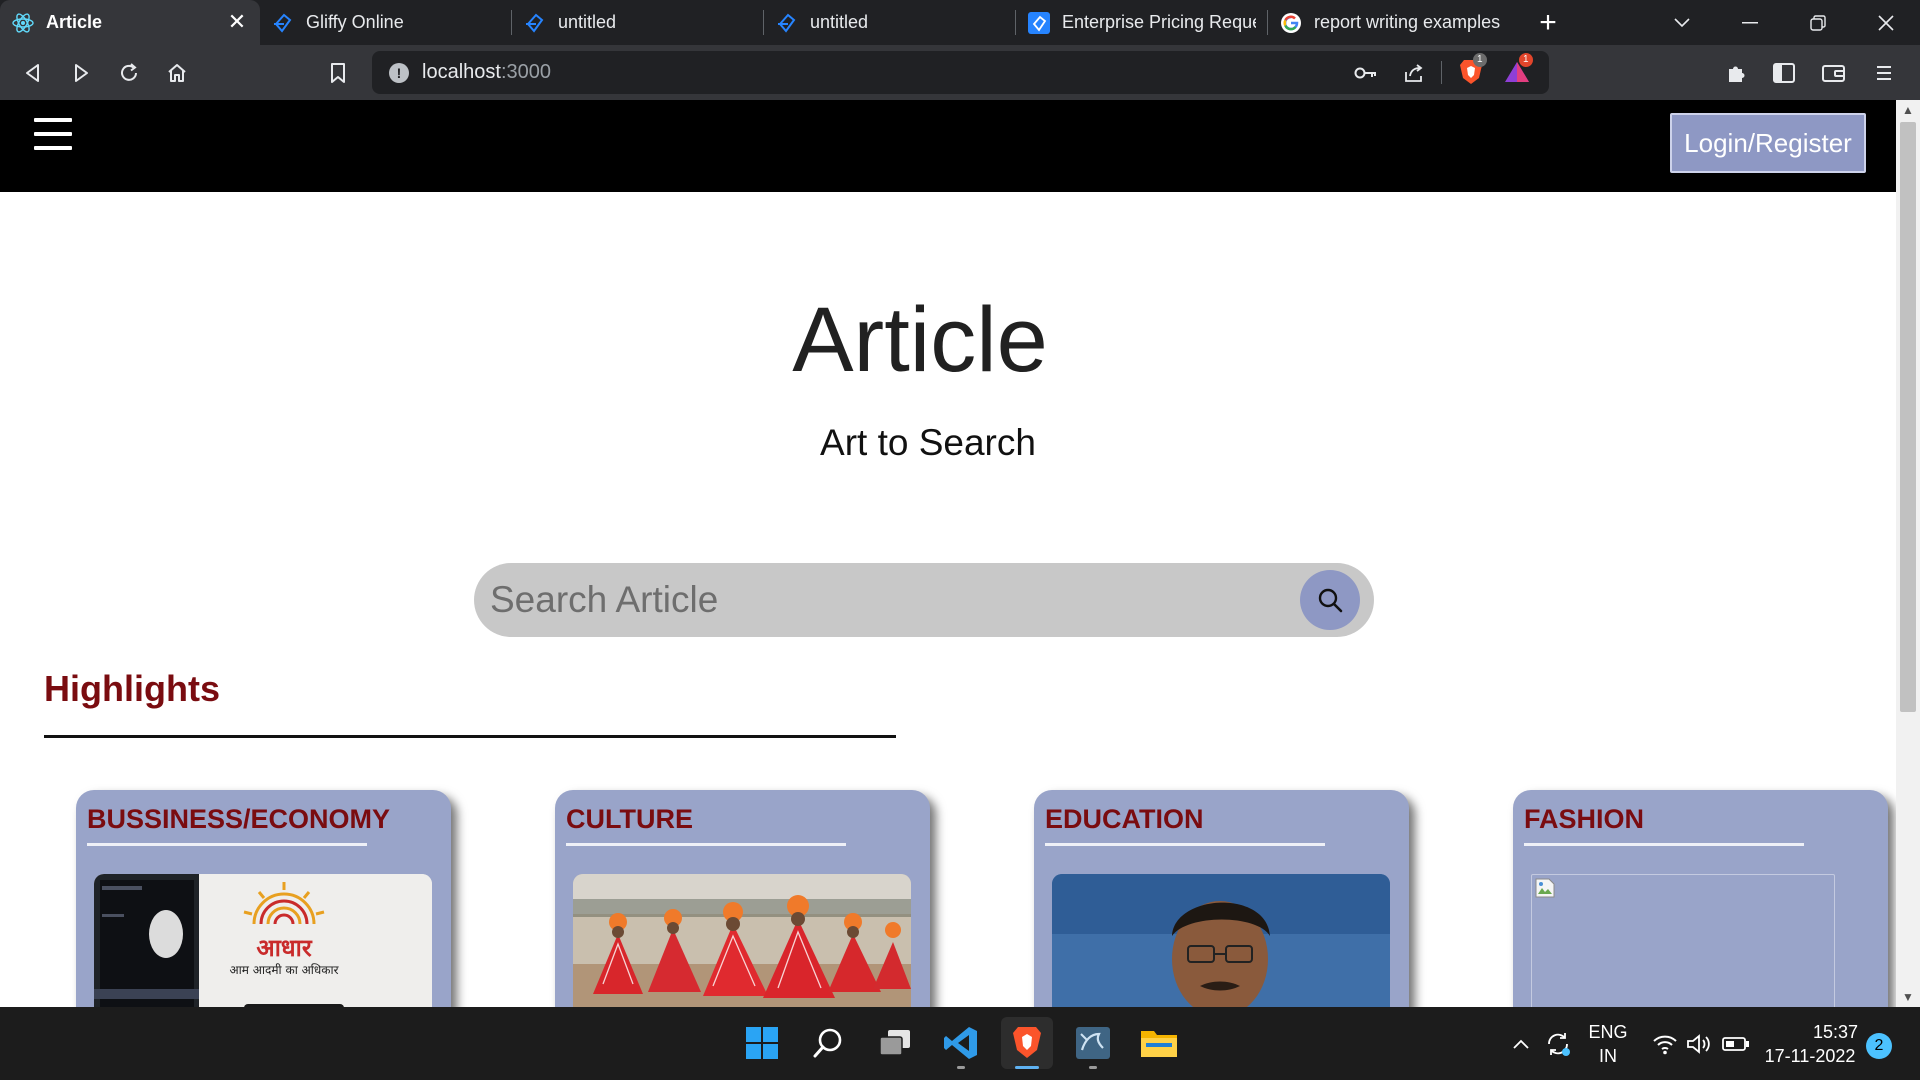  Describe the element at coordinates (1736, 73) in the screenshot. I see `extensions-icon` at that location.